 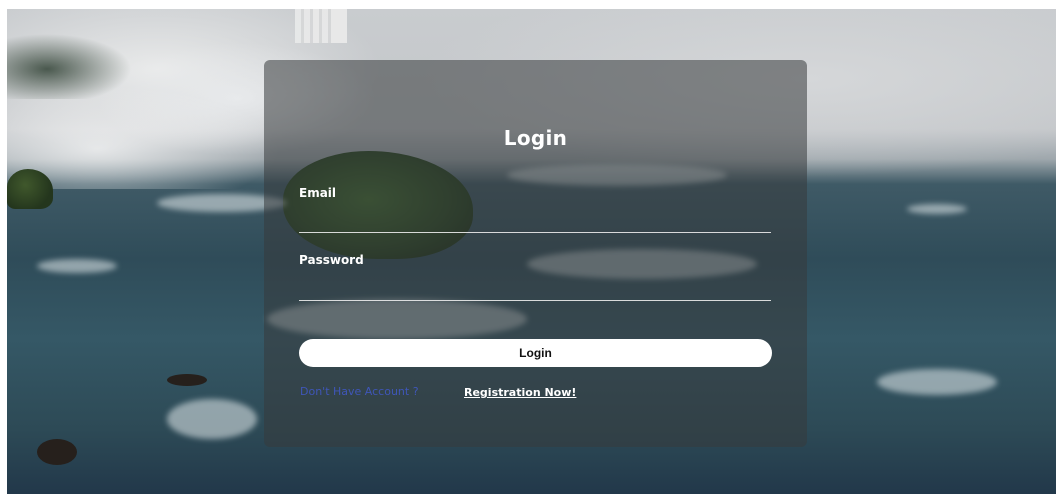 I want to click on background-island-left, so click(x=30, y=189).